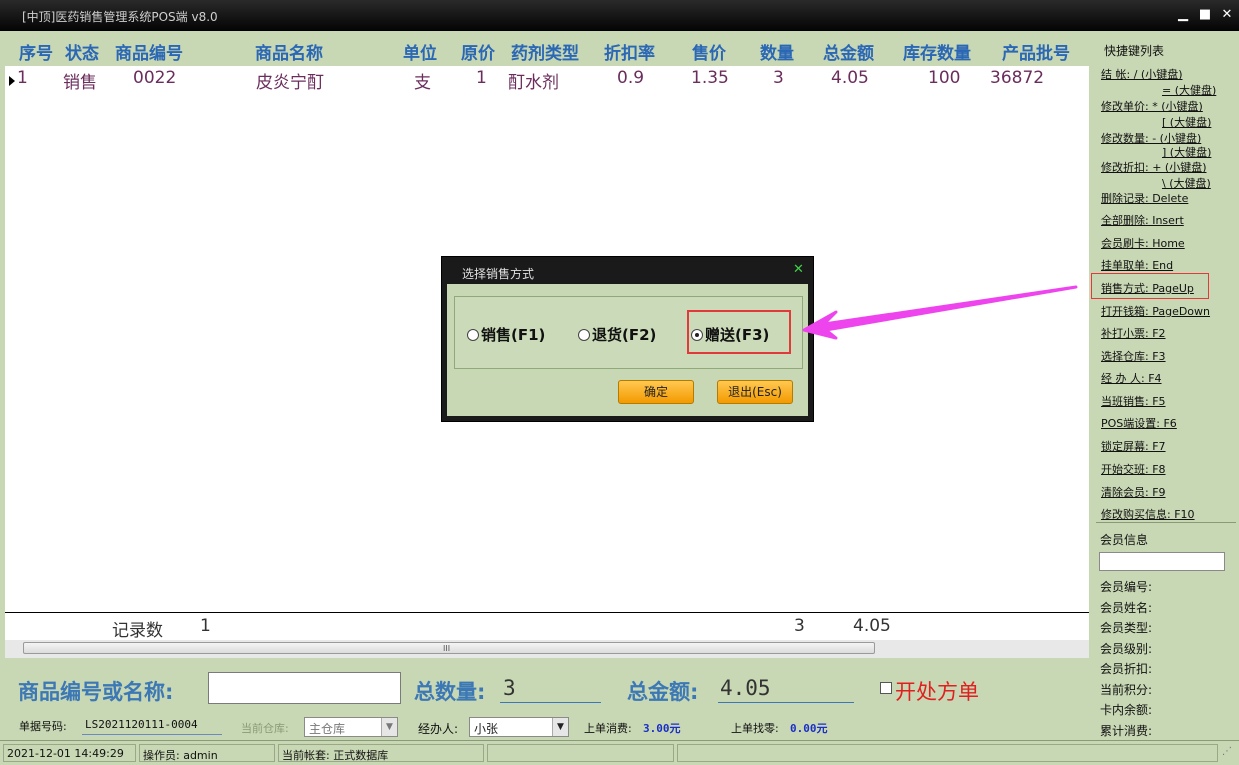  Describe the element at coordinates (1162, 561) in the screenshot. I see `member-card-input` at that location.